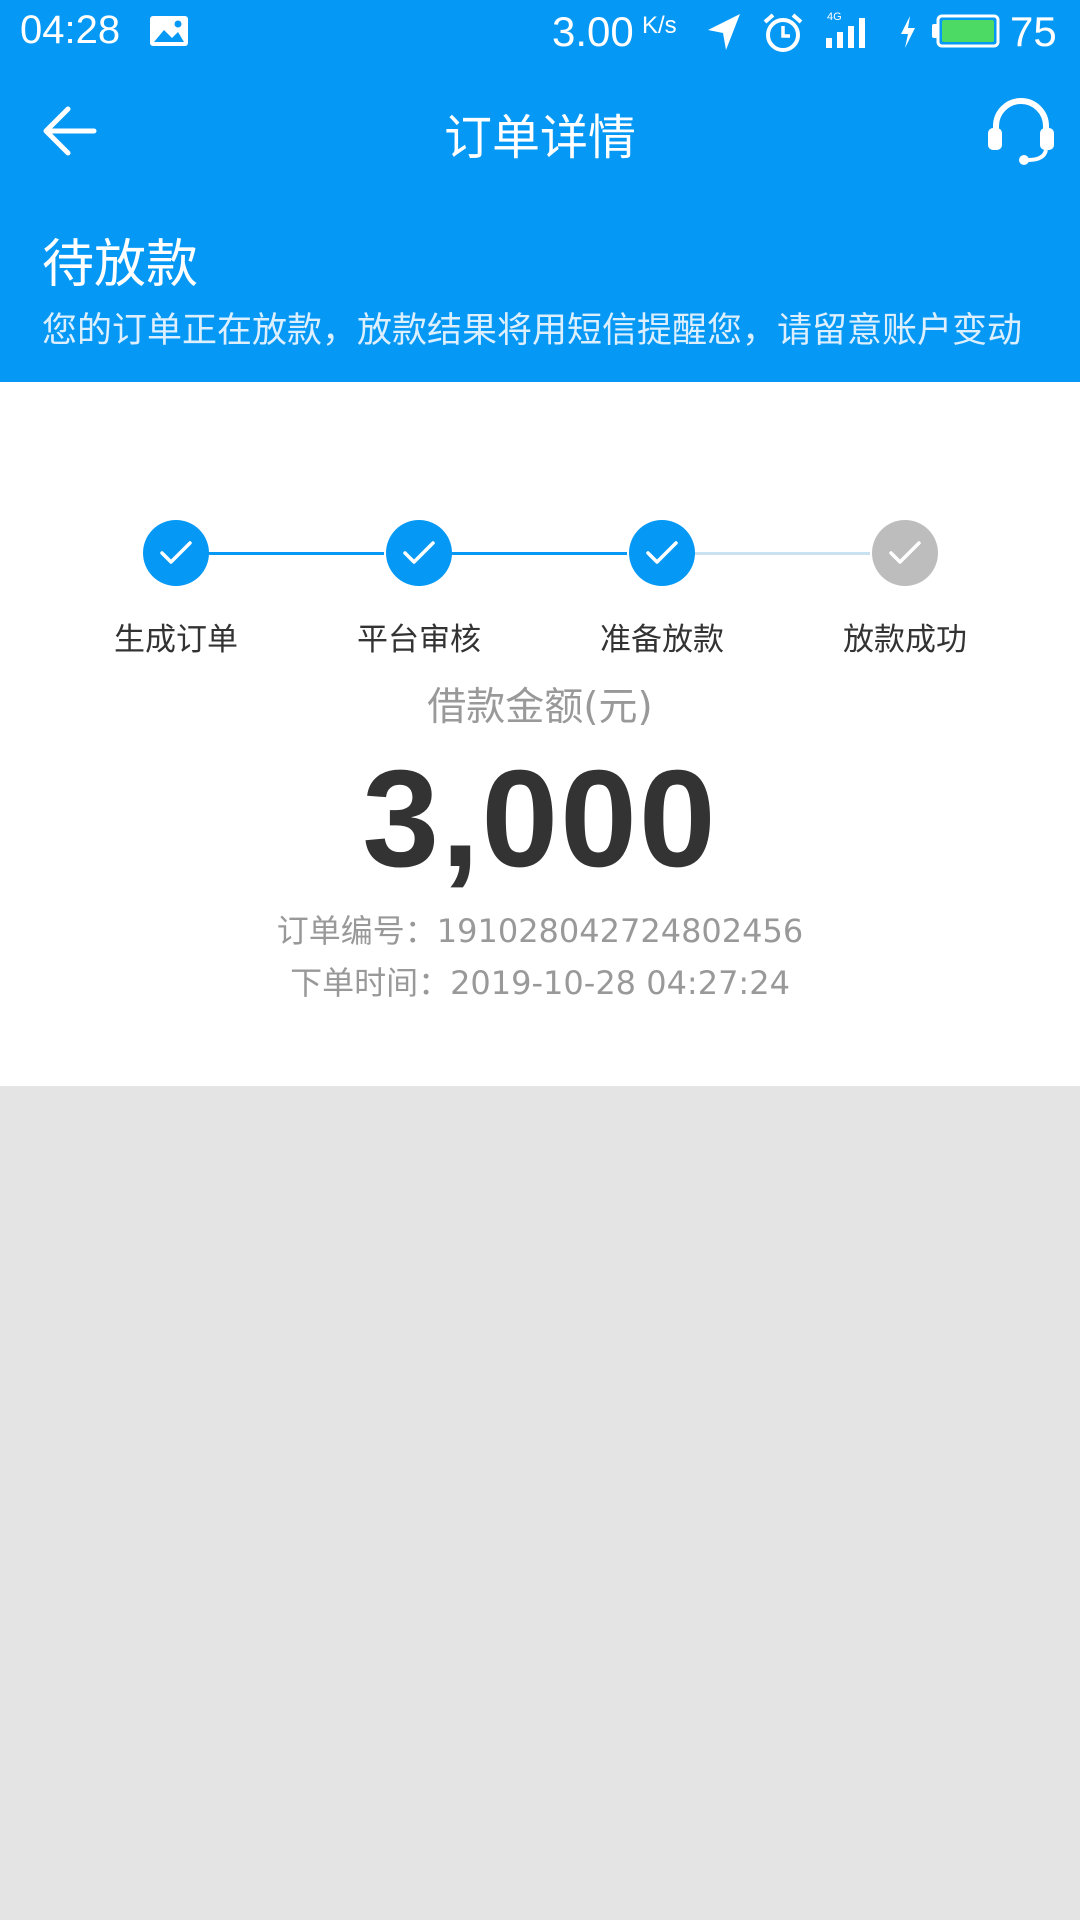 The height and width of the screenshot is (1920, 1080). I want to click on progress-steps: 生成订单 平台审核 准备放款 放款成功, so click(540, 553).